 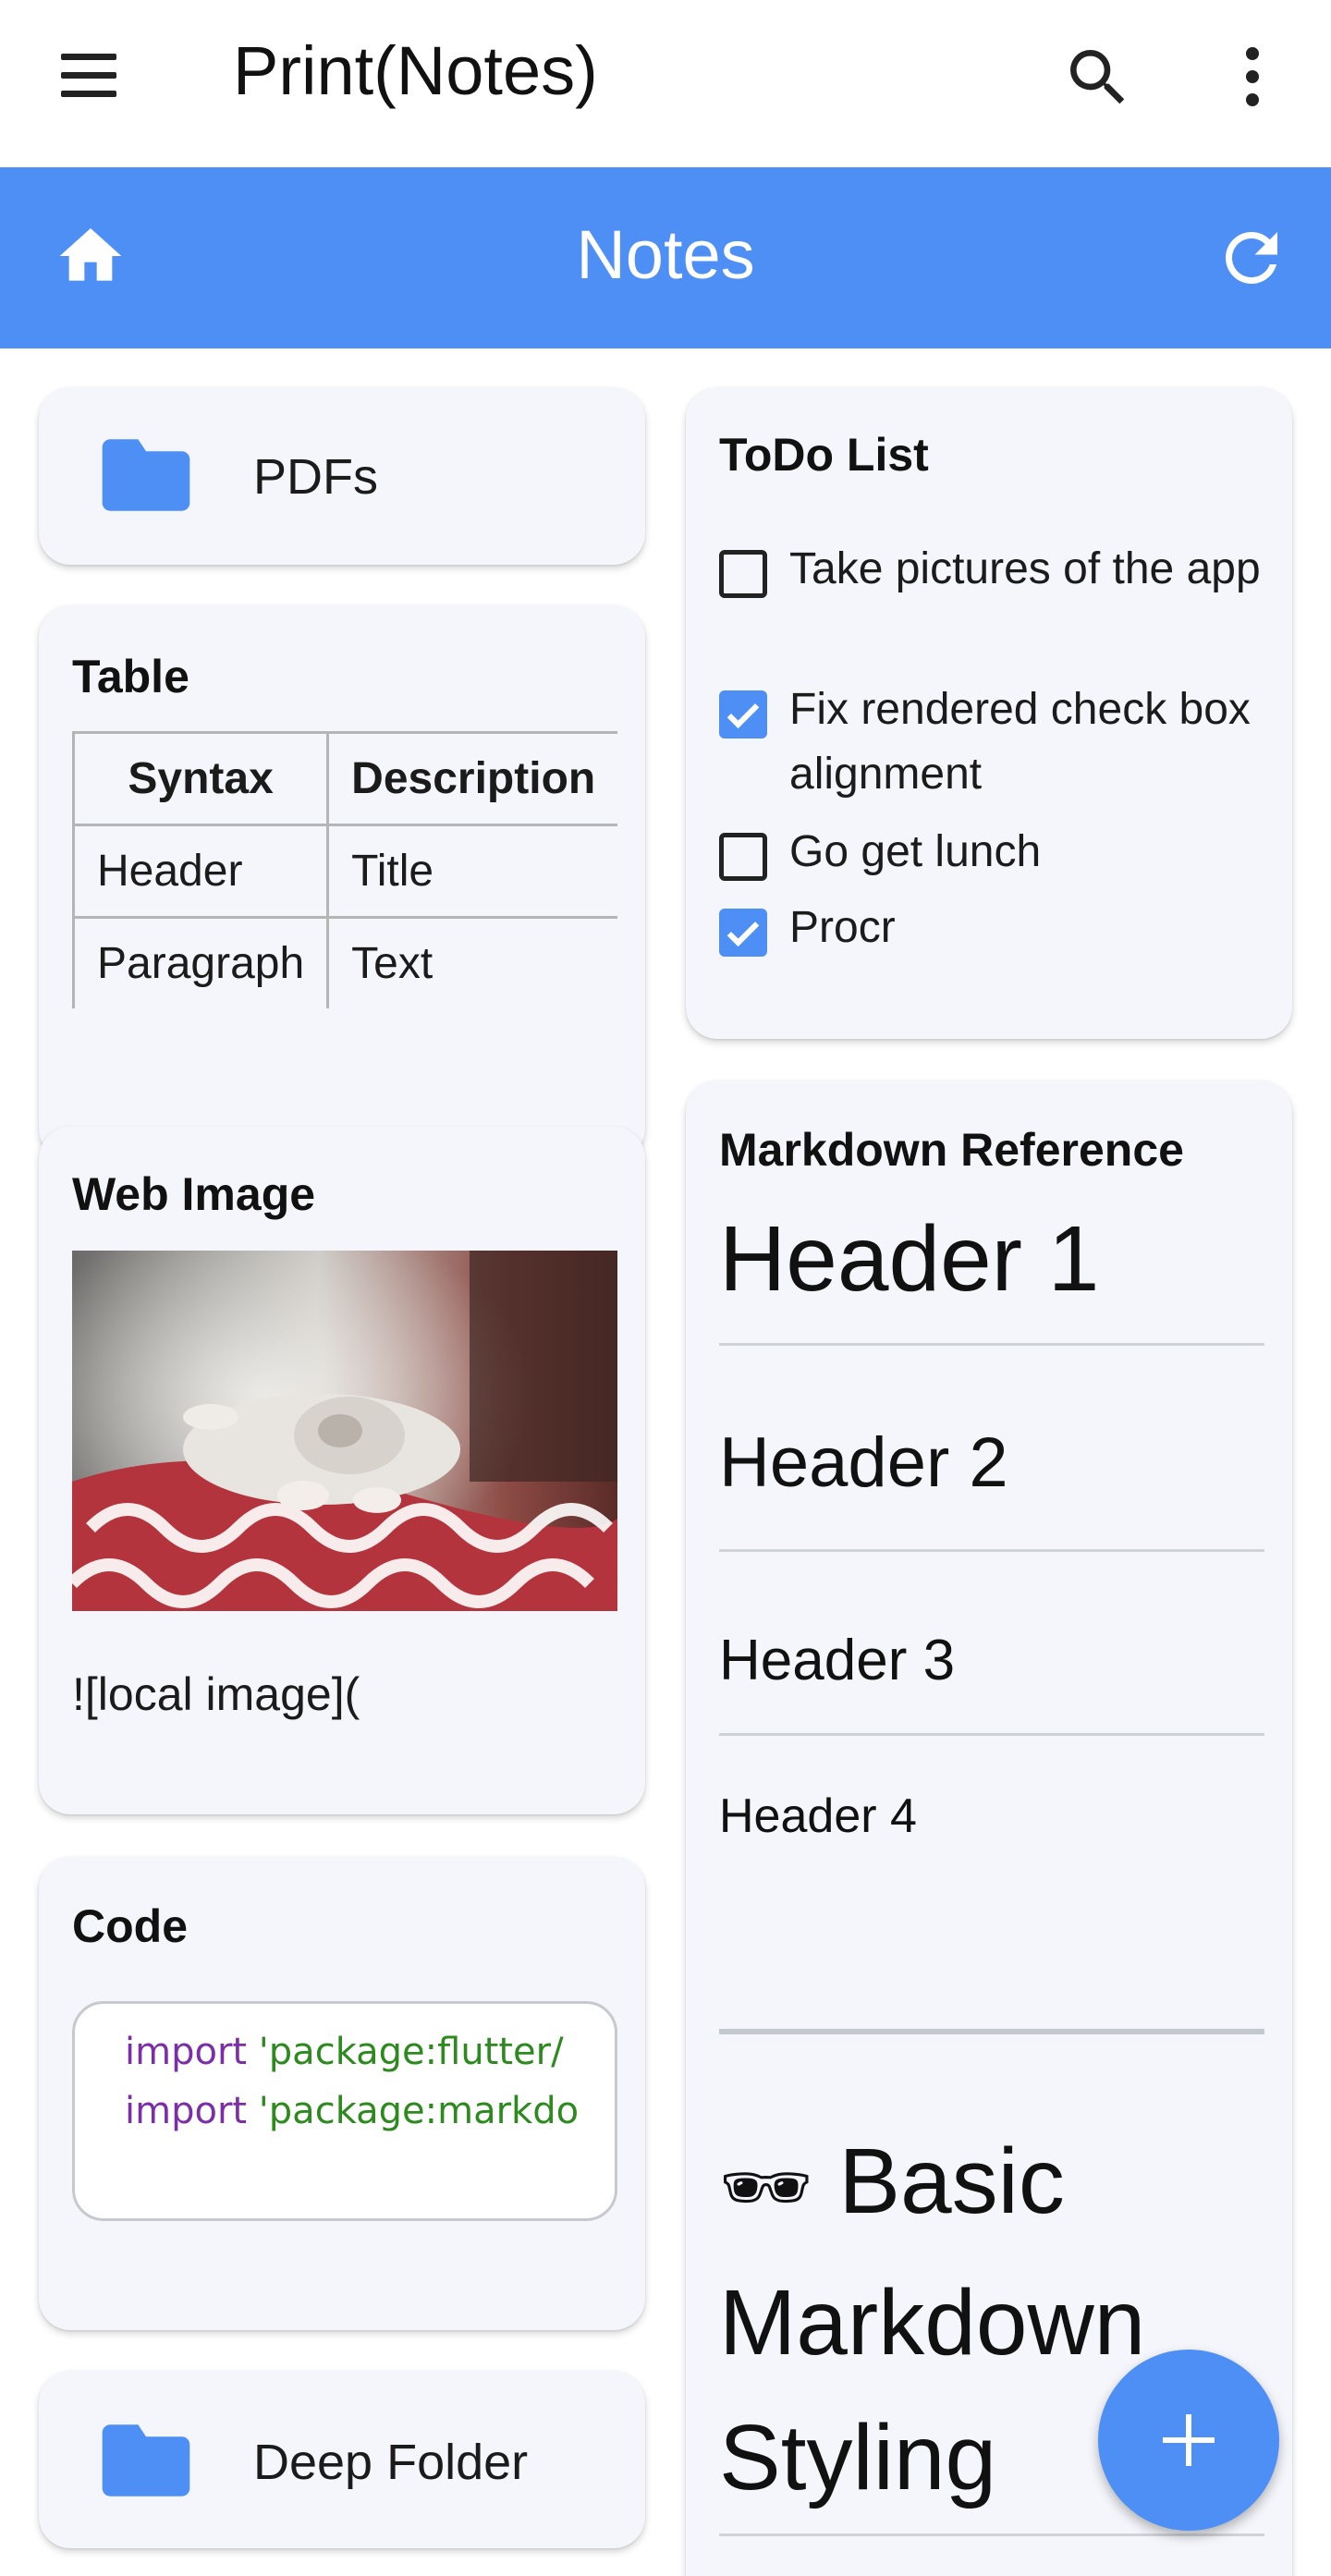 What do you see at coordinates (818, 1816) in the screenshot?
I see `markdown-header-4: Header 4` at bounding box center [818, 1816].